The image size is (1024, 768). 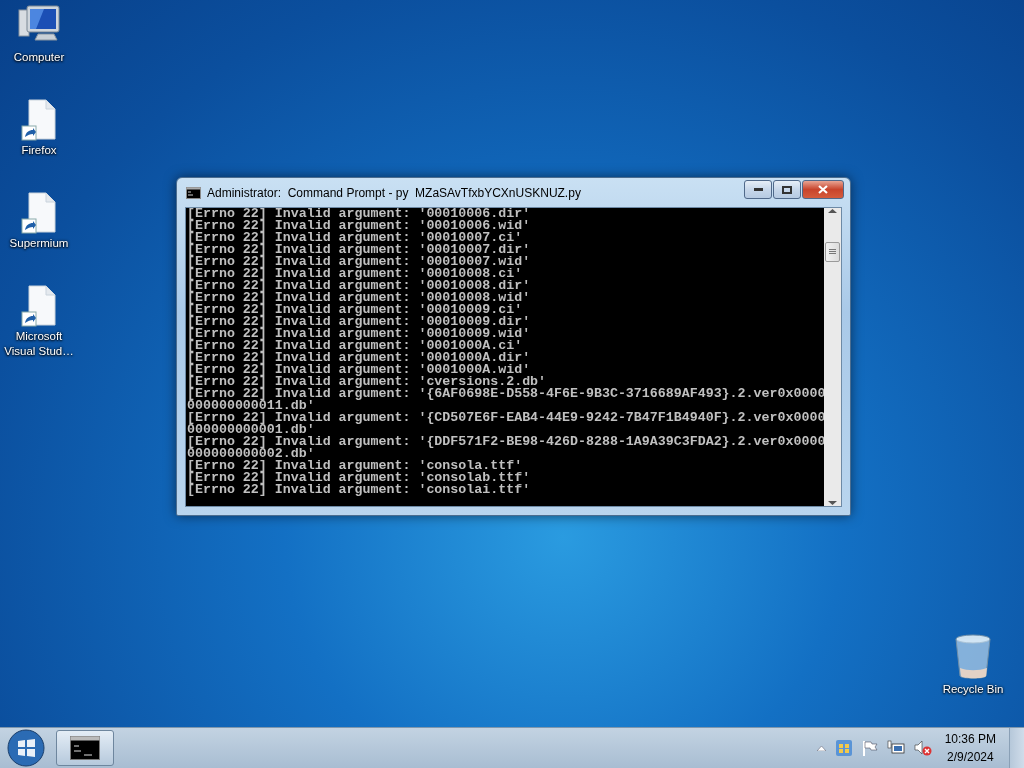 What do you see at coordinates (832, 211) in the screenshot?
I see `scroll-up-icon` at bounding box center [832, 211].